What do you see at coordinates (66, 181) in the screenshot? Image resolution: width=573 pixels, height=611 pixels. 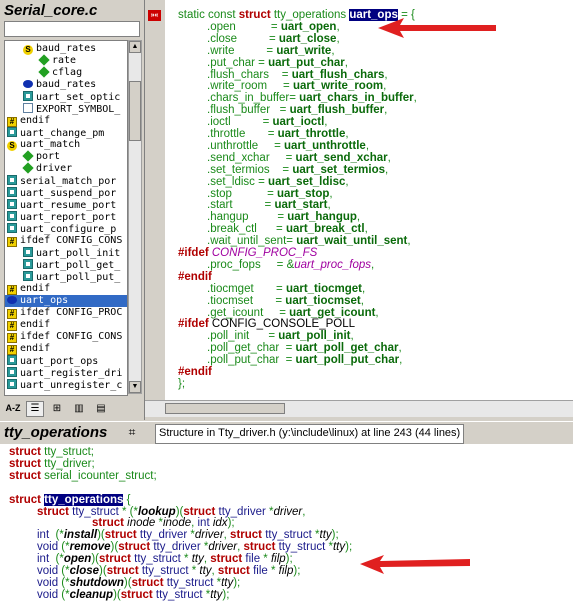 I see `symbol-list-item: serial_match_por` at bounding box center [66, 181].